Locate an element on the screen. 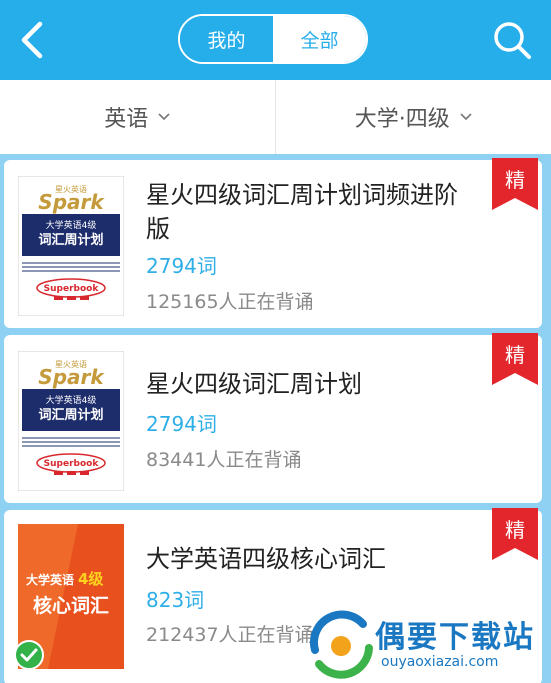  learner-count: 125165人正在背诵 is located at coordinates (230, 302).